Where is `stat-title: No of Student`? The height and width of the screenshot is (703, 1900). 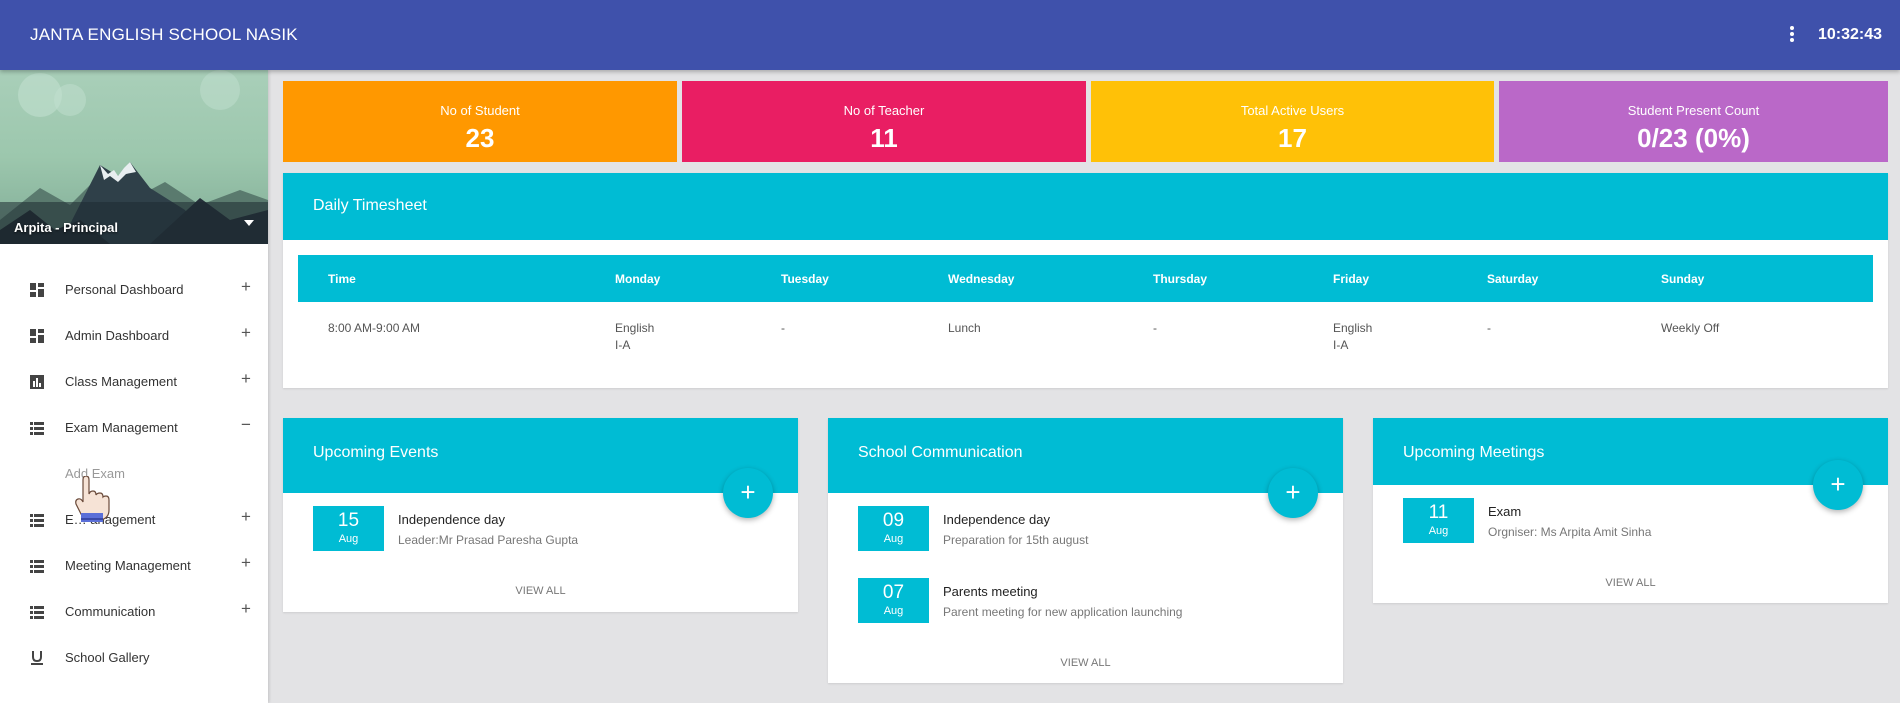
stat-title: No of Student is located at coordinates (480, 110).